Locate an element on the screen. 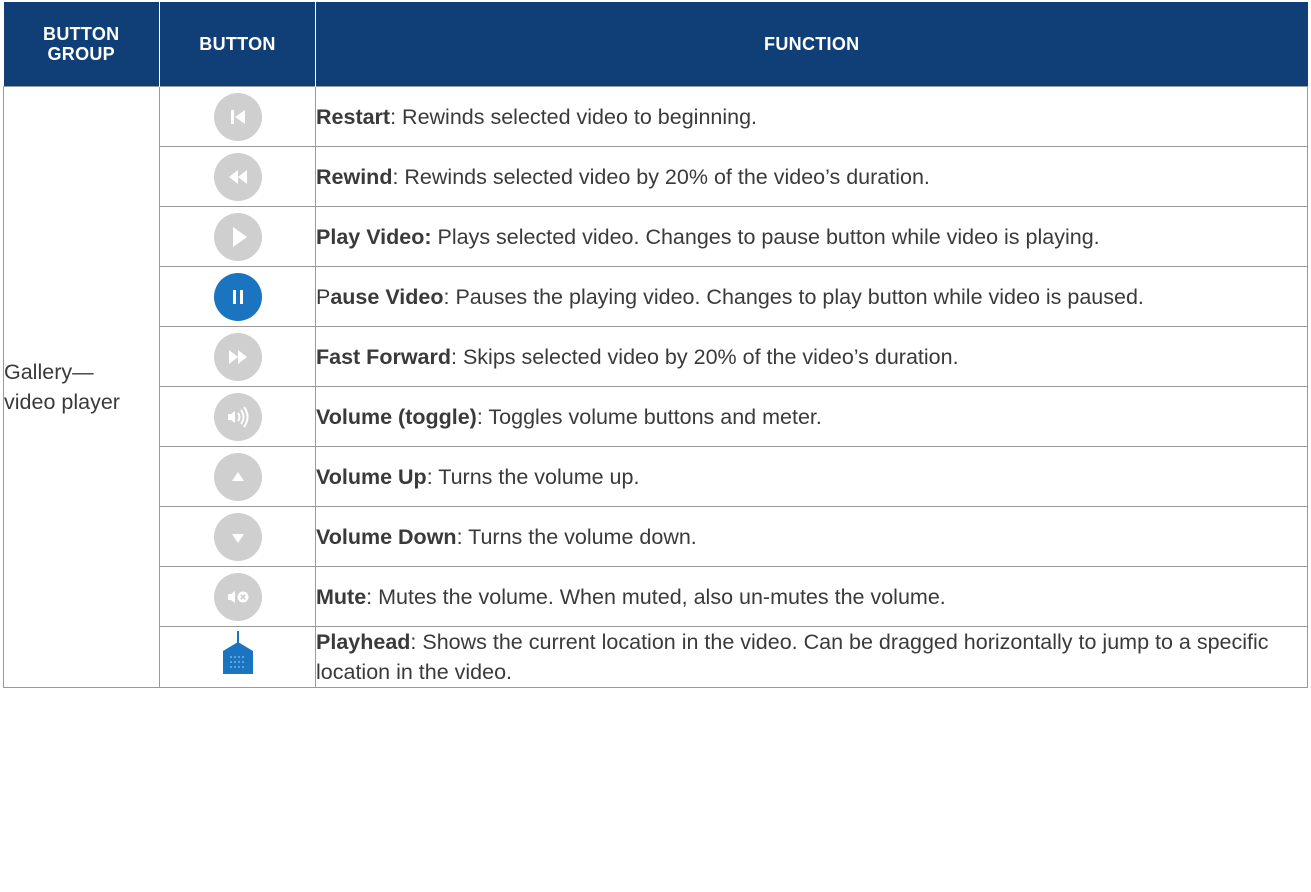 This screenshot has height=892, width=1311. header-button-group: BUTTON GROUP is located at coordinates (81, 44).